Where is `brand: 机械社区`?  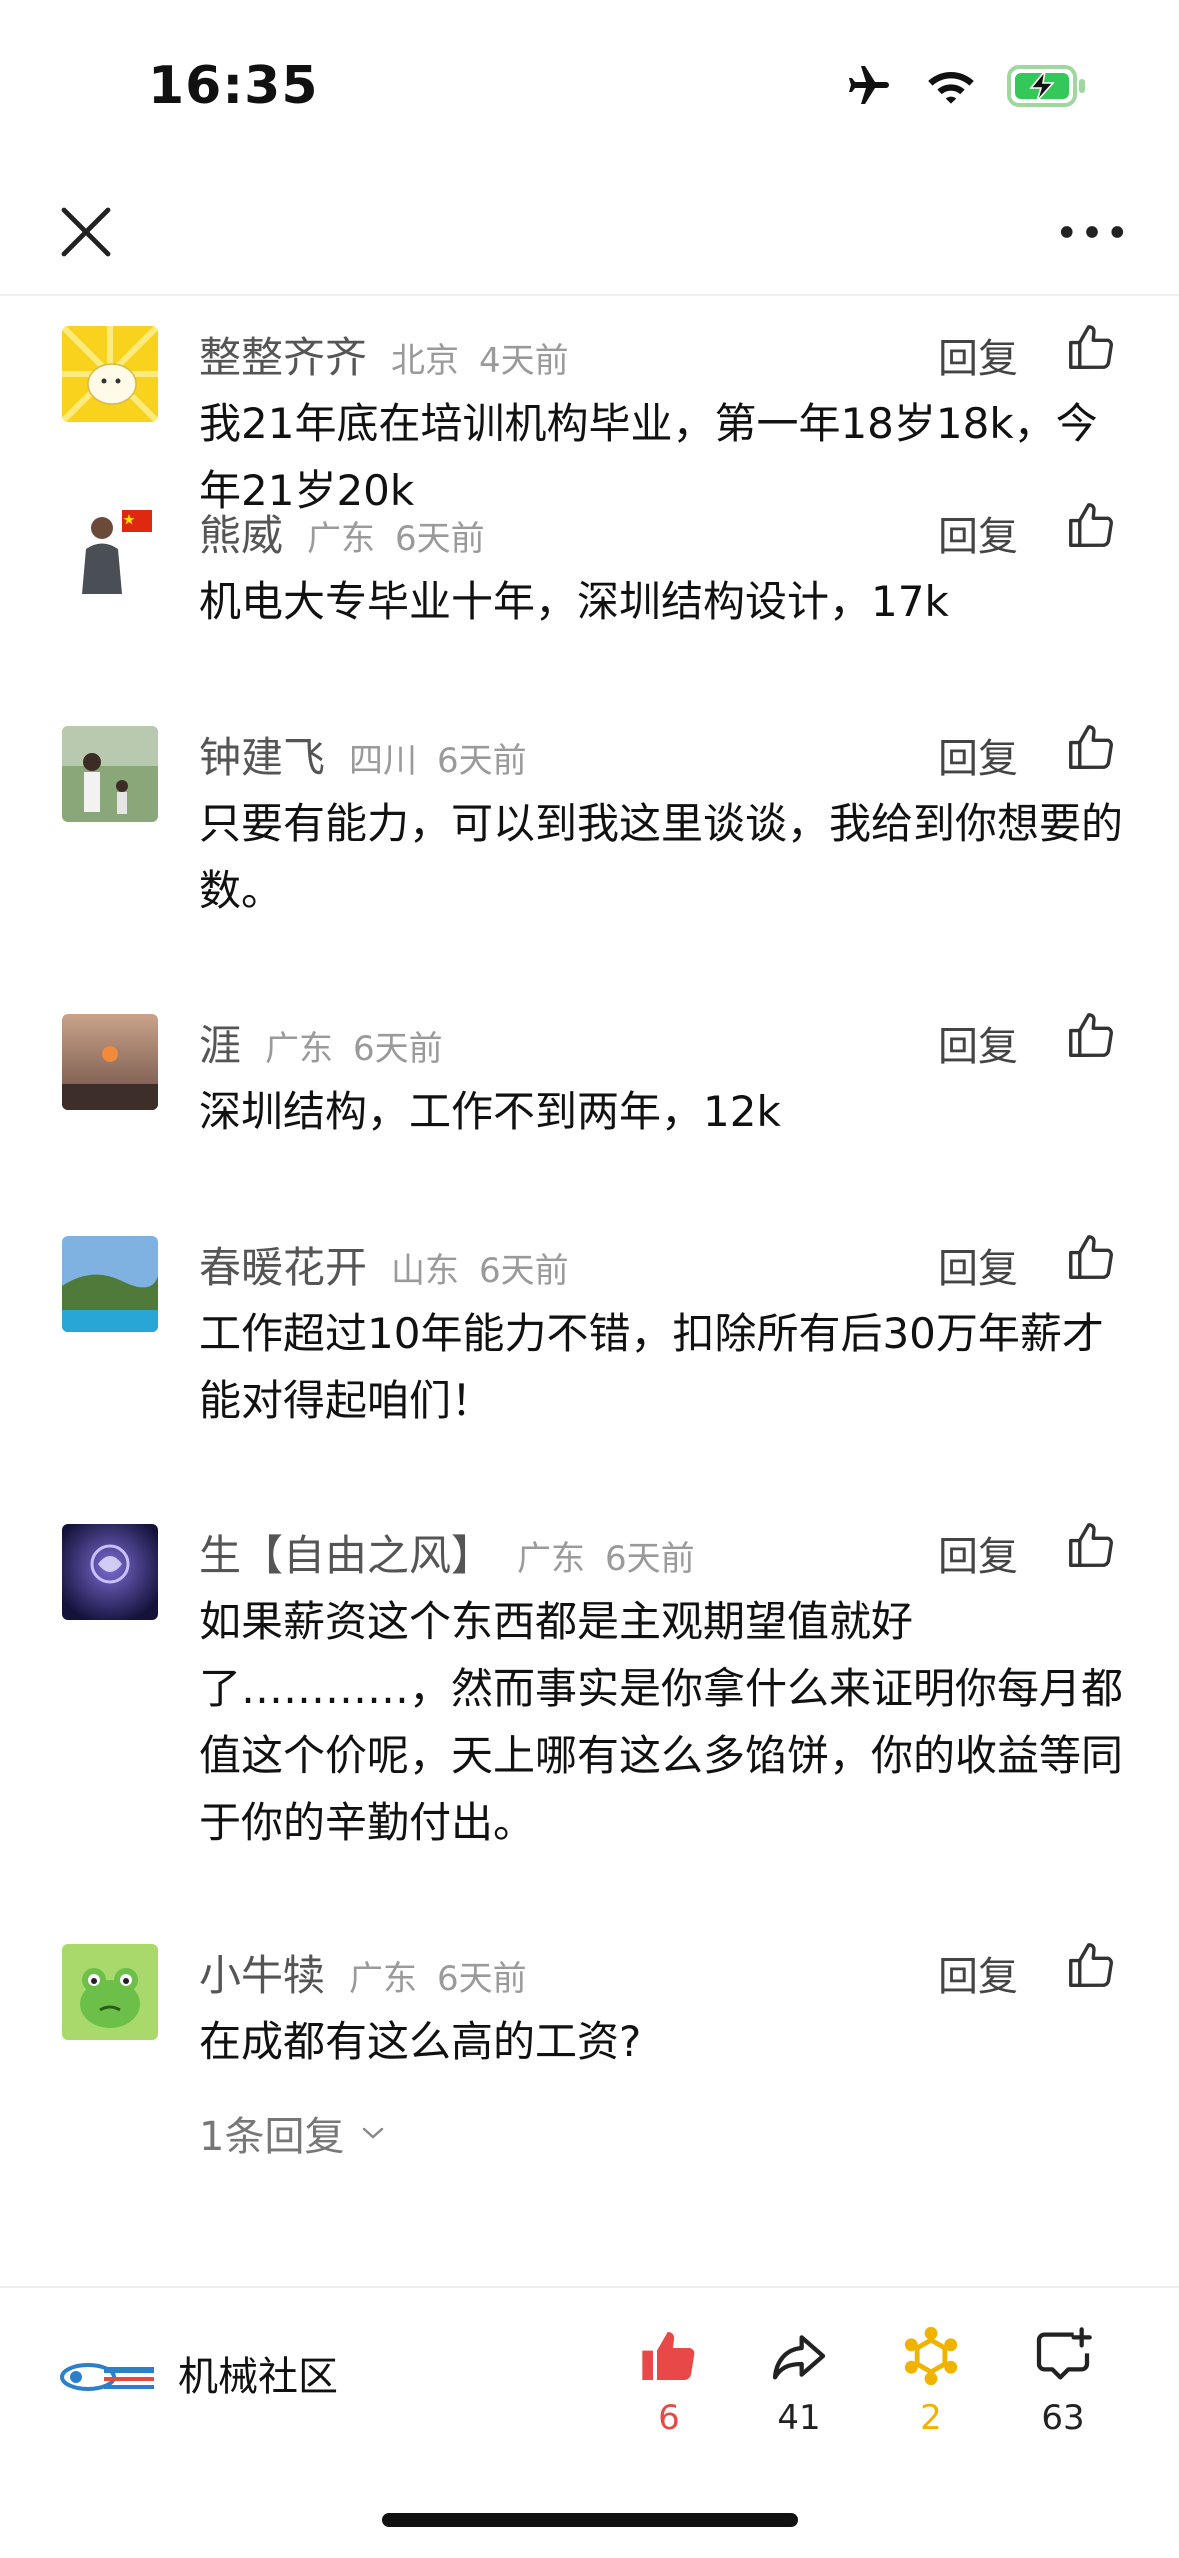 brand: 机械社区 is located at coordinates (198, 2373).